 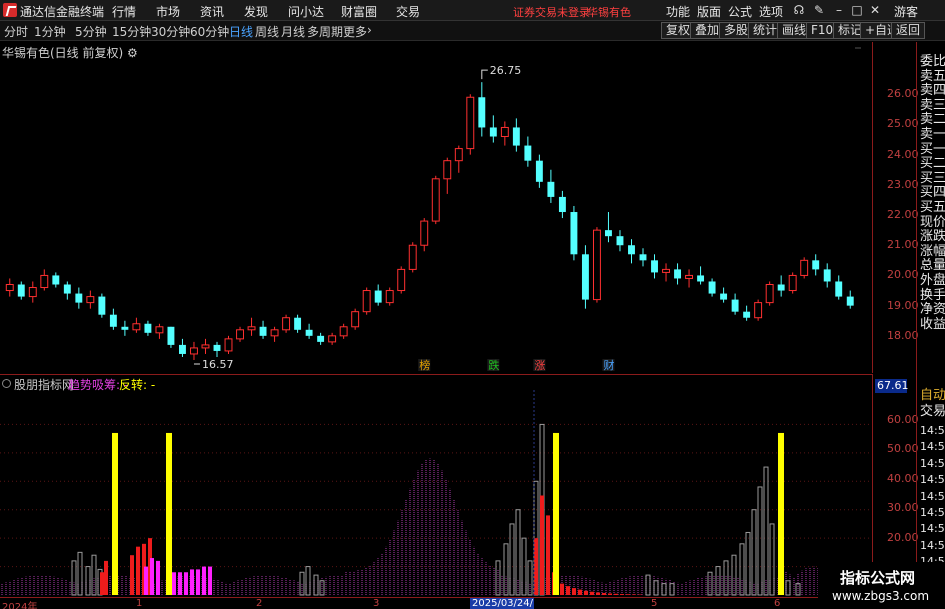 What do you see at coordinates (551, 12) in the screenshot?
I see `account-status: 证券交易未登录` at bounding box center [551, 12].